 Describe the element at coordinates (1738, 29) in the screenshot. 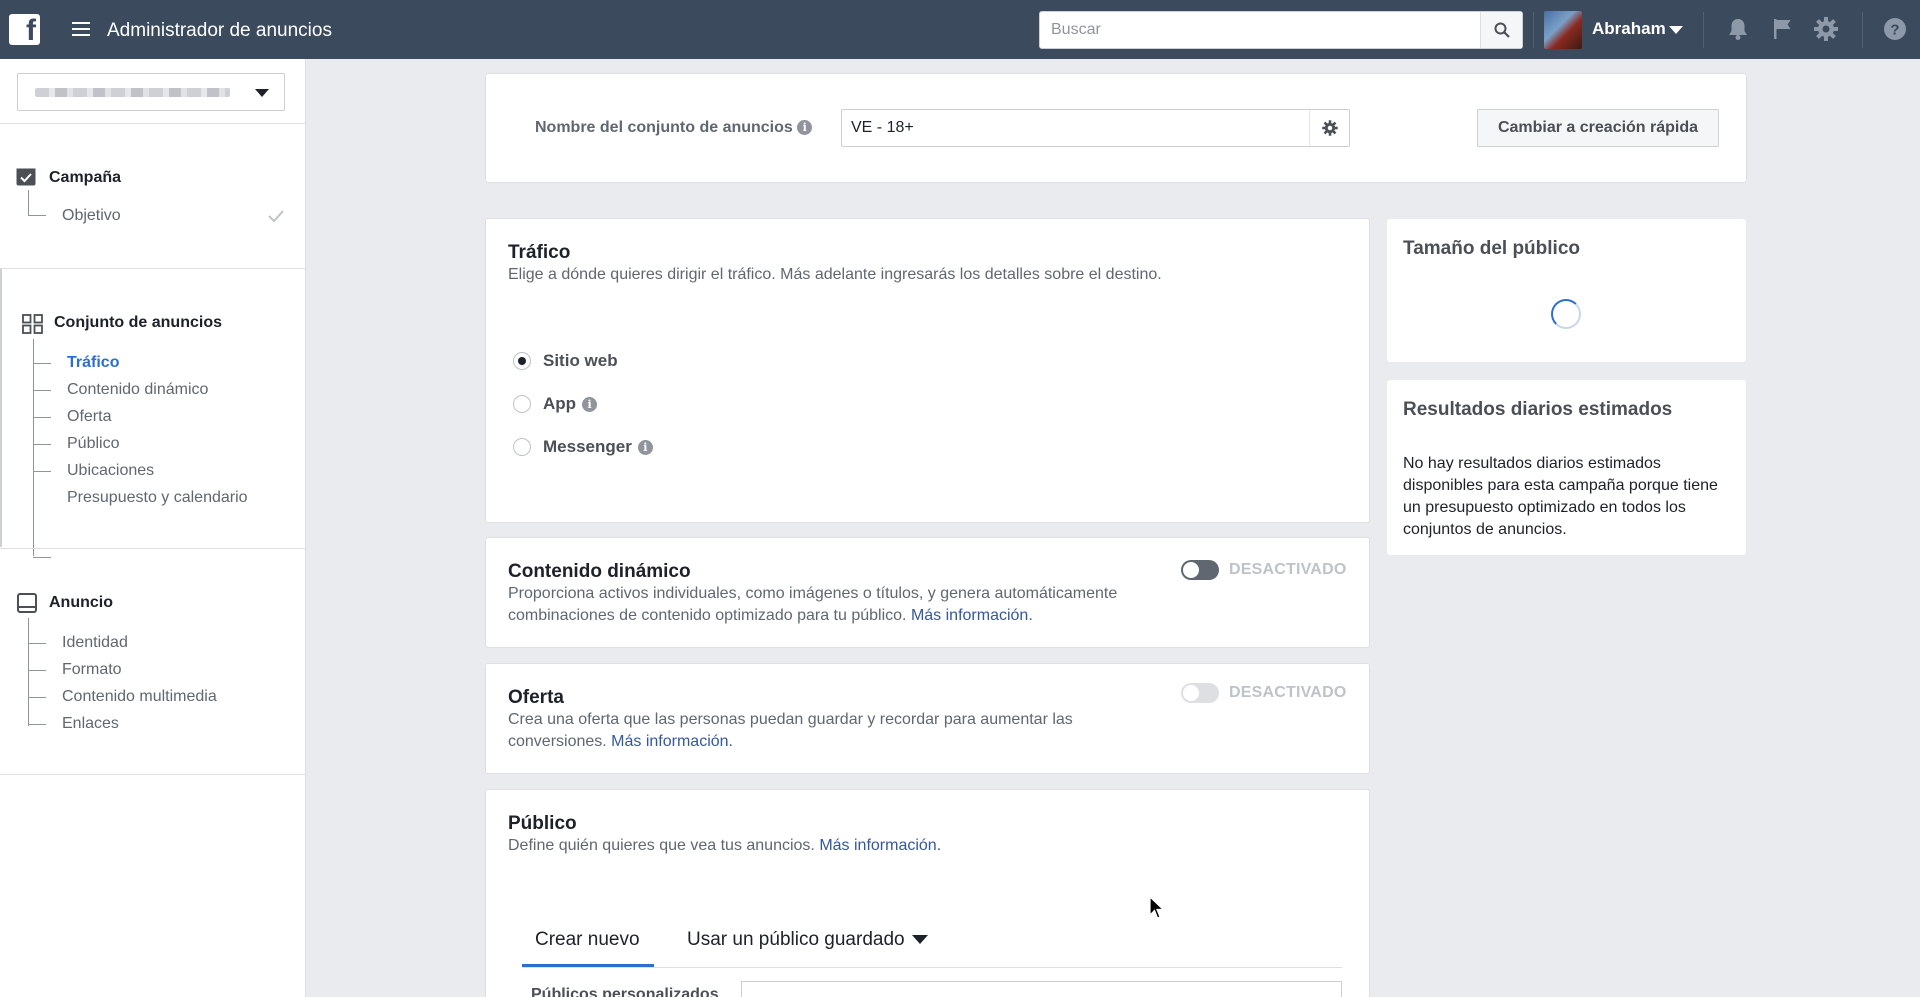

I see `bell-icon` at that location.